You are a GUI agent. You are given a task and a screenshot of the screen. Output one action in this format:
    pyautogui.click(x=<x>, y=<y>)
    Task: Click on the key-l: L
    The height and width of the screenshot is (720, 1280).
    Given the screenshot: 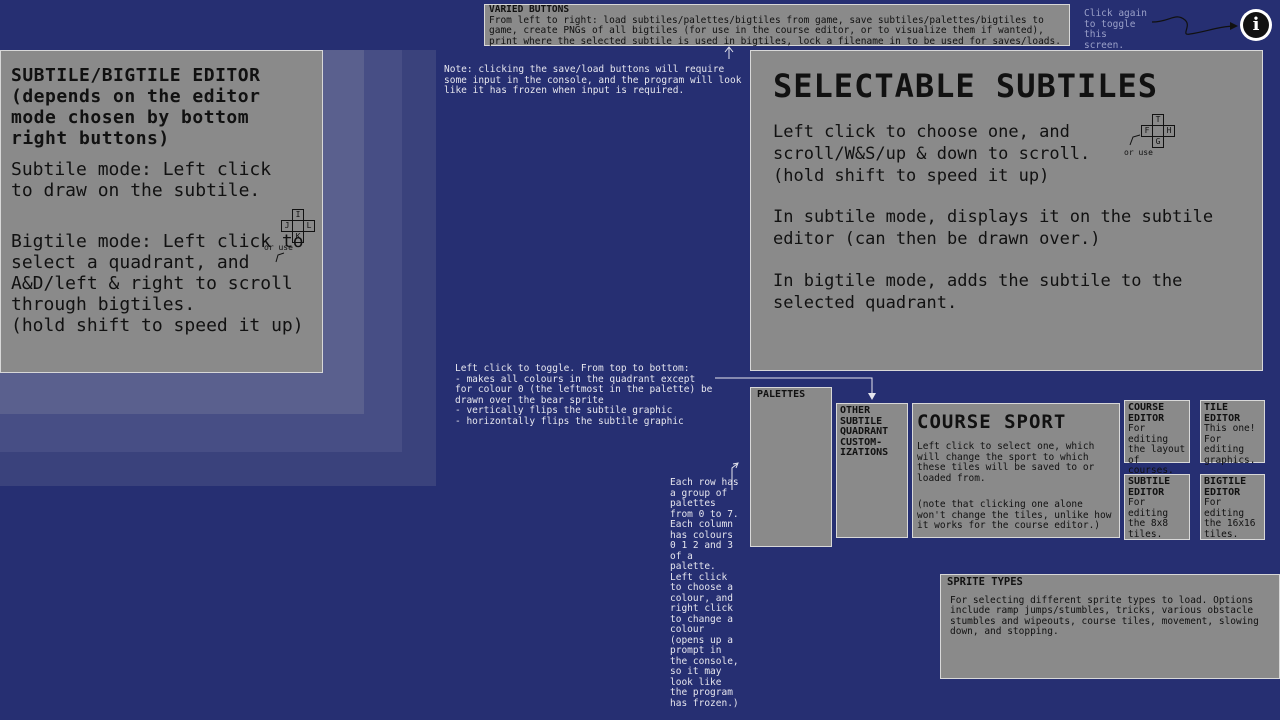 What is the action you would take?
    pyautogui.click(x=309, y=226)
    